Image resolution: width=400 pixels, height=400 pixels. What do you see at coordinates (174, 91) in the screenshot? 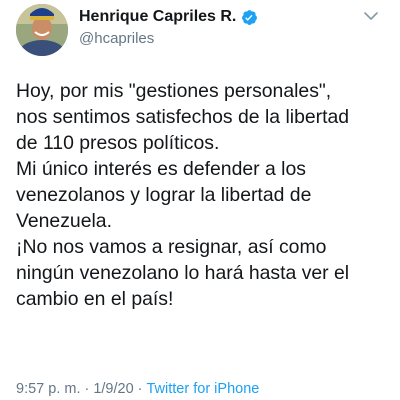
I see `tweet-text-line: Hoy, por mis "gestiones personales",` at bounding box center [174, 91].